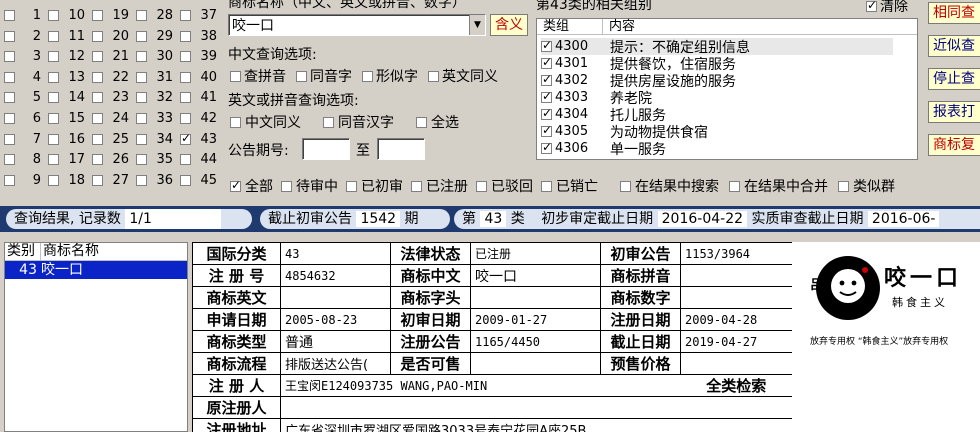 The height and width of the screenshot is (432, 980). Describe the element at coordinates (736, 385) in the screenshot. I see `all-class-search-link: 全类检索` at that location.